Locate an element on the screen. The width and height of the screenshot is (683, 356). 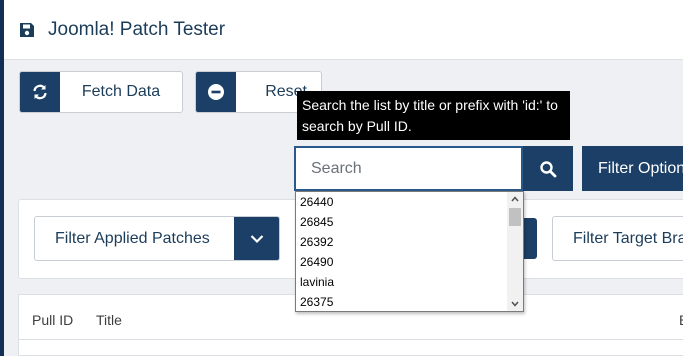
autocomplete-option: 26845 is located at coordinates (409, 222).